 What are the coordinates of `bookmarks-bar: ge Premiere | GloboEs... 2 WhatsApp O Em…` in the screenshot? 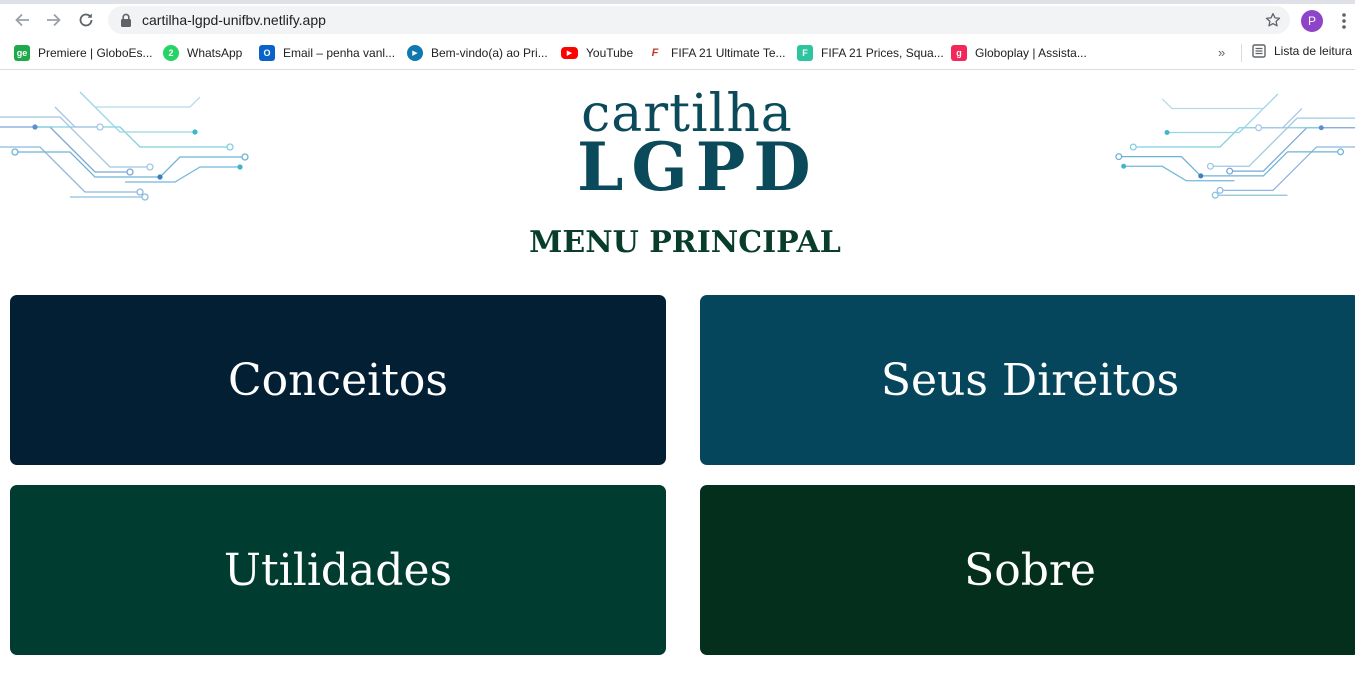 It's located at (677, 53).